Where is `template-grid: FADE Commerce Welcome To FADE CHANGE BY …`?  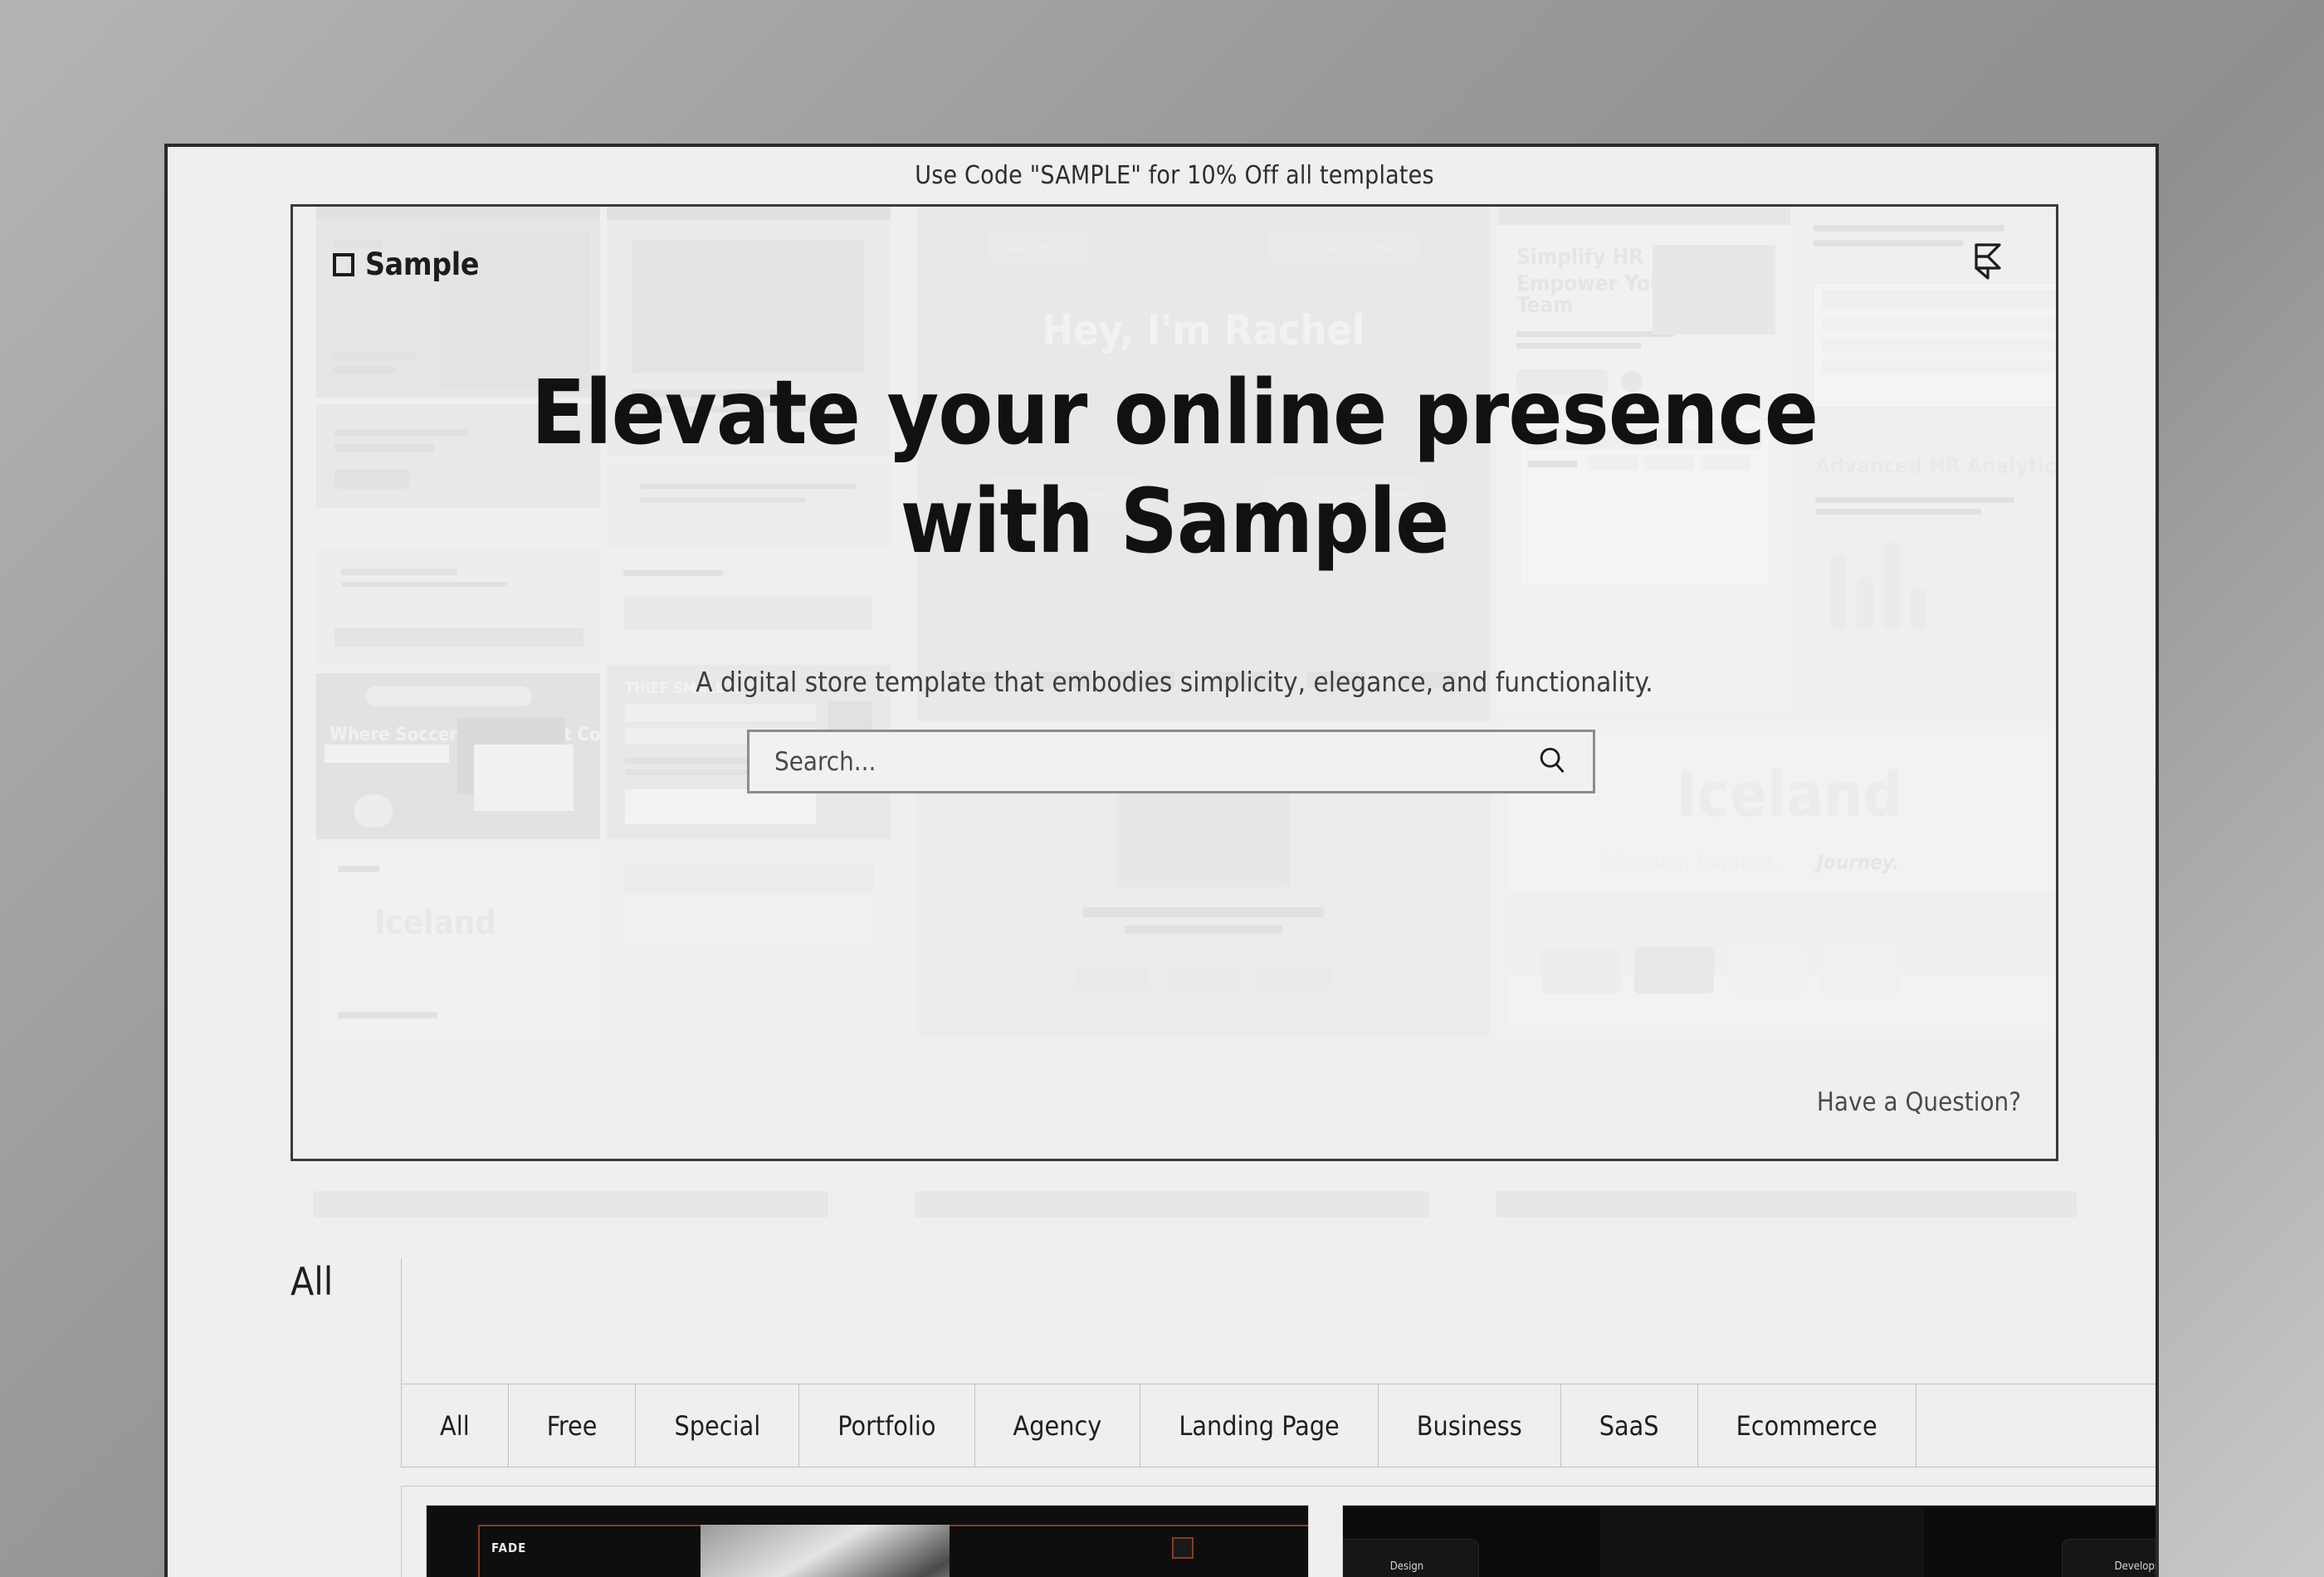 template-grid: FADE Commerce Welcome To FADE CHANGE BY … is located at coordinates (1278, 1531).